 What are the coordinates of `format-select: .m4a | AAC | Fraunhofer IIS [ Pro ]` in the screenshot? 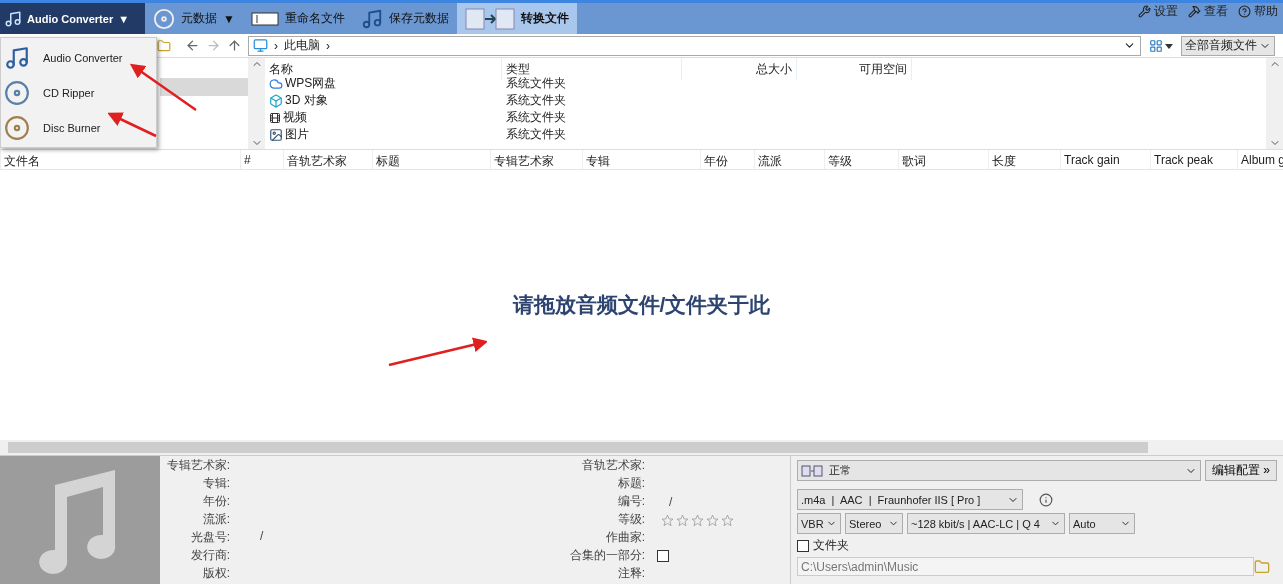 It's located at (910, 499).